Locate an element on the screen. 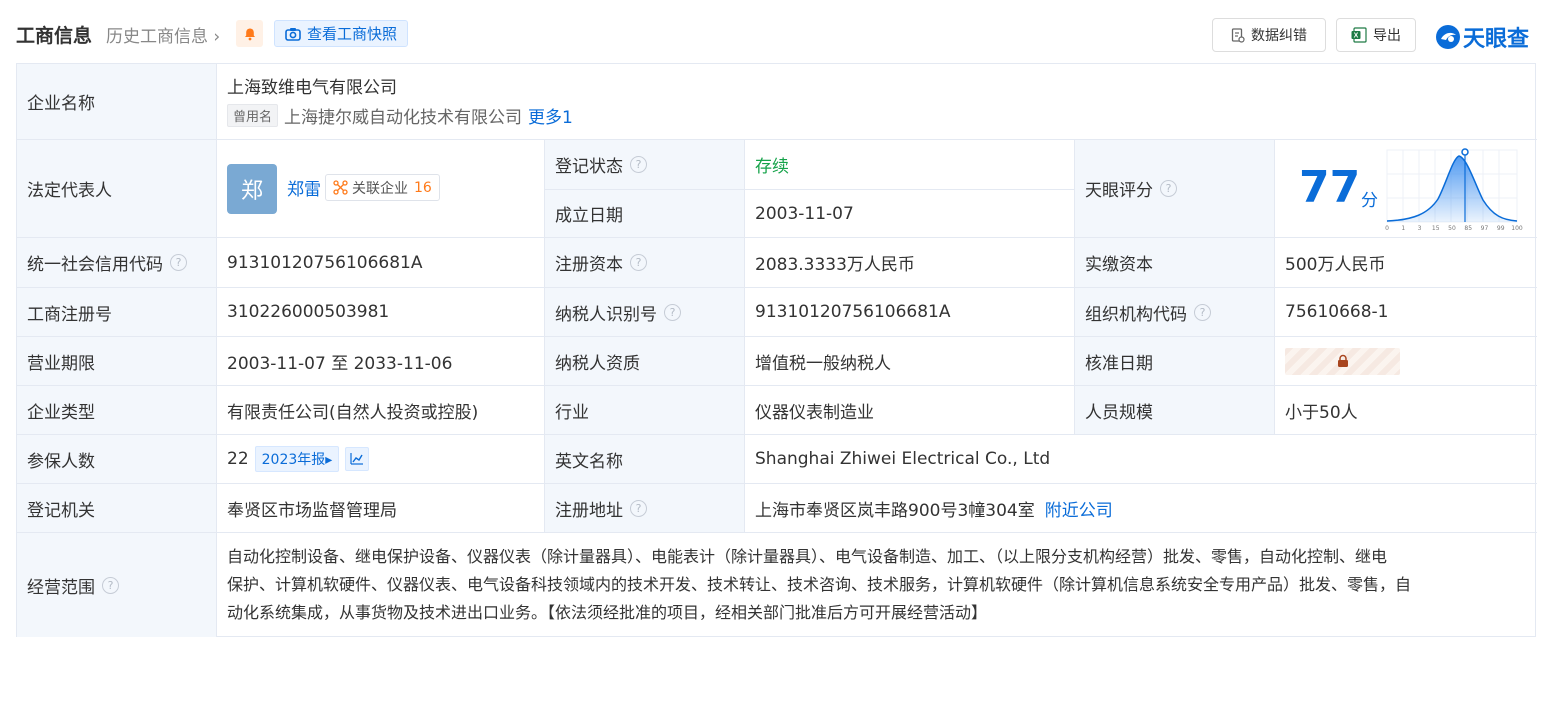  section-title: 工商信息 is located at coordinates (54, 36).